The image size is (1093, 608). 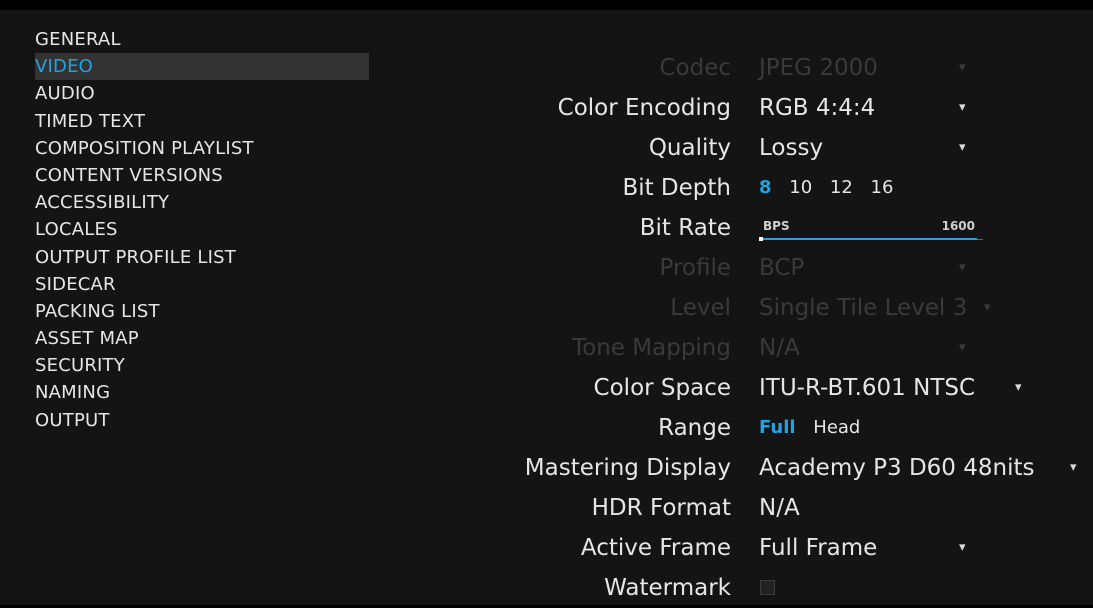 What do you see at coordinates (661, 508) in the screenshot?
I see `hdr-format-label: HDR Format` at bounding box center [661, 508].